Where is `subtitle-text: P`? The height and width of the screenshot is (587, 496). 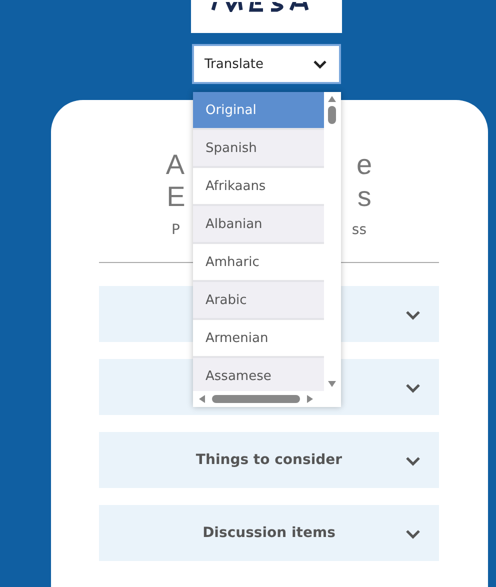
subtitle-text: P is located at coordinates (175, 230).